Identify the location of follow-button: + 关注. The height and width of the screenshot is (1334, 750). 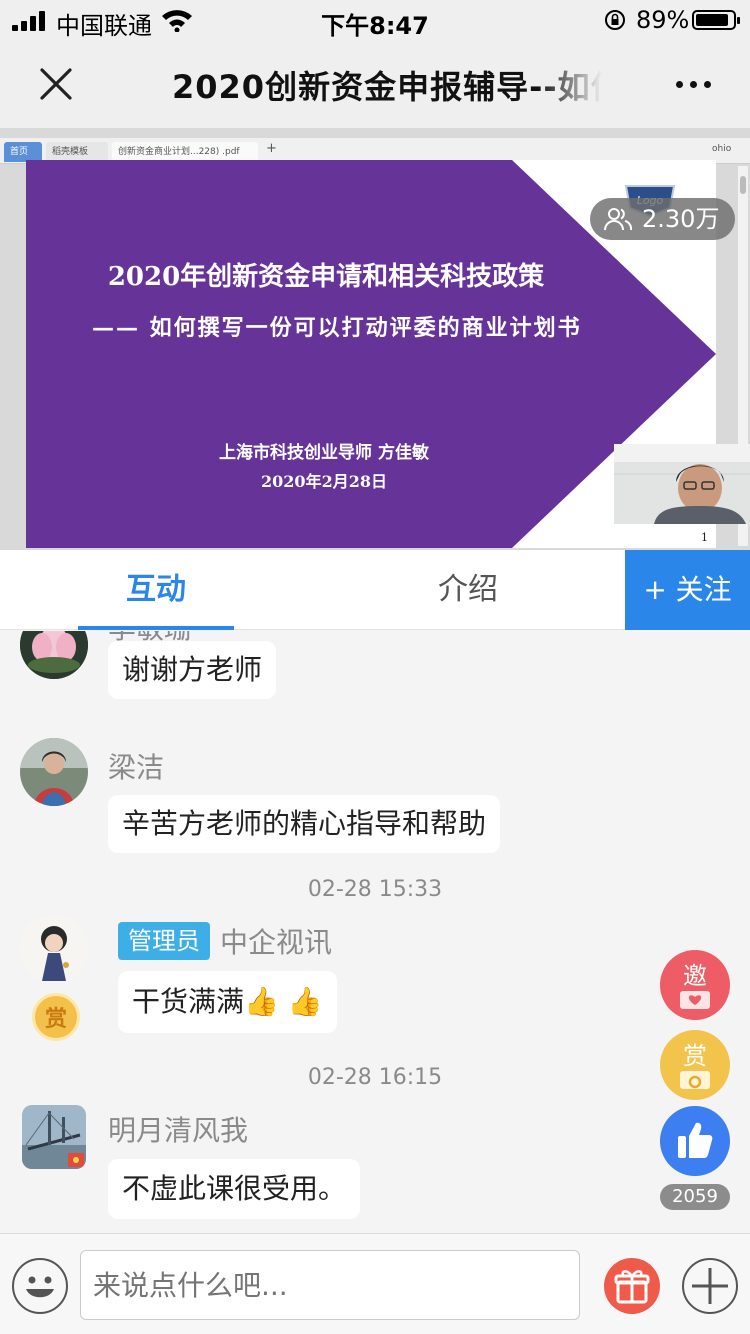
(687, 590).